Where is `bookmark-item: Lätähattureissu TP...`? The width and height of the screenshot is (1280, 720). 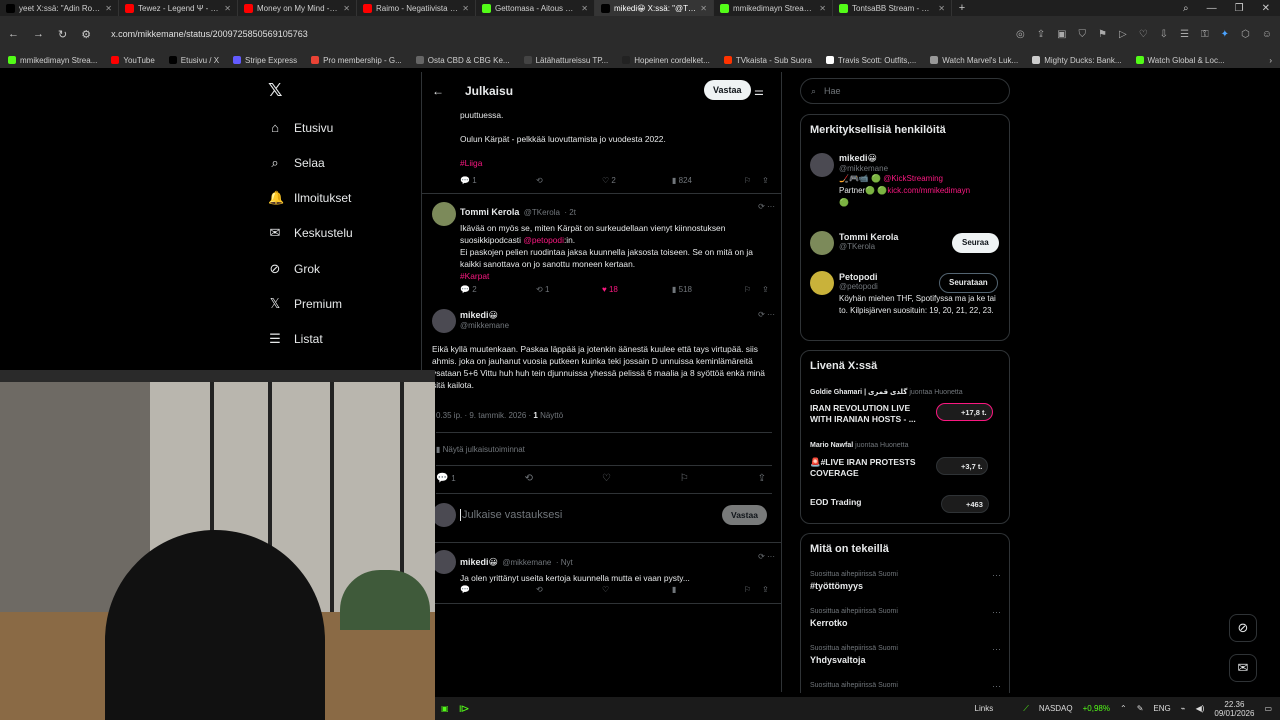 bookmark-item: Lätähattureissu TP... is located at coordinates (565, 60).